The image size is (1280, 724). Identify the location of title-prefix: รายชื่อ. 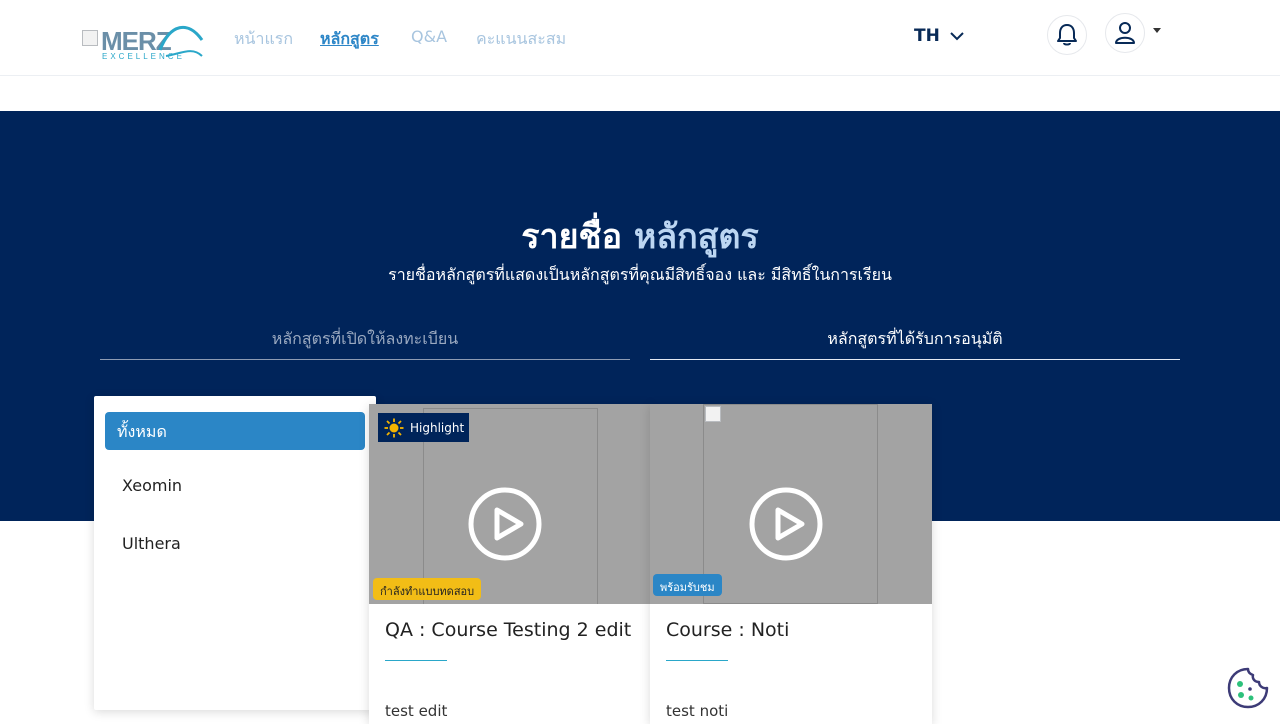
(571, 237).